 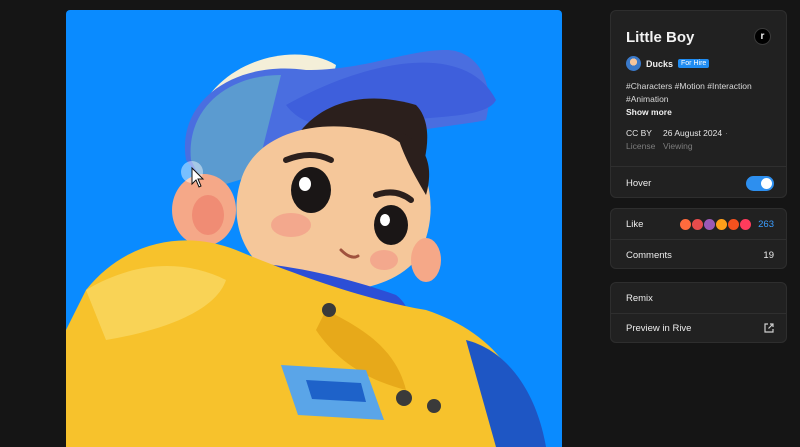 What do you see at coordinates (649, 112) in the screenshot?
I see `show-more-link: Show more` at bounding box center [649, 112].